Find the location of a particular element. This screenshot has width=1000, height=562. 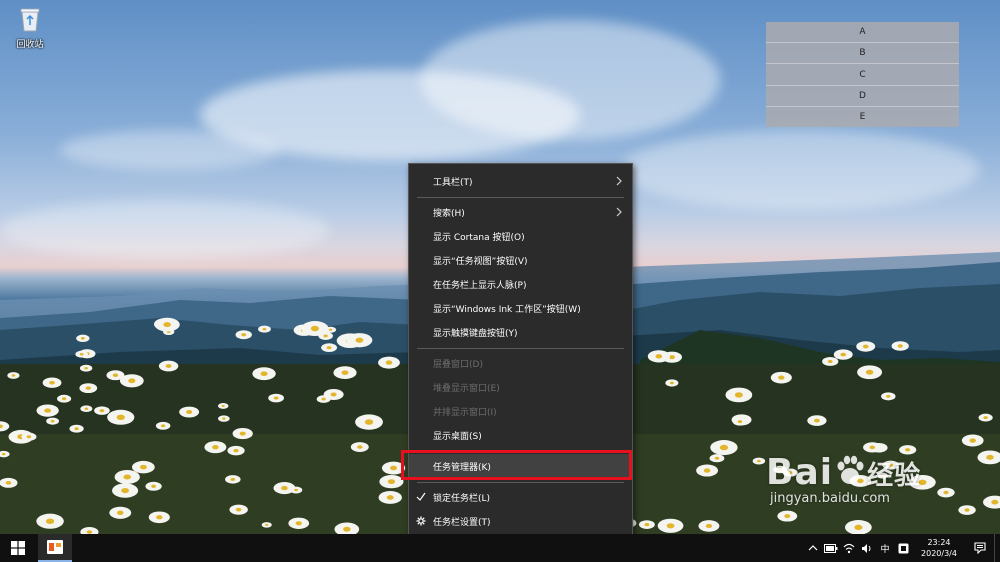

network-icon is located at coordinates (849, 548).